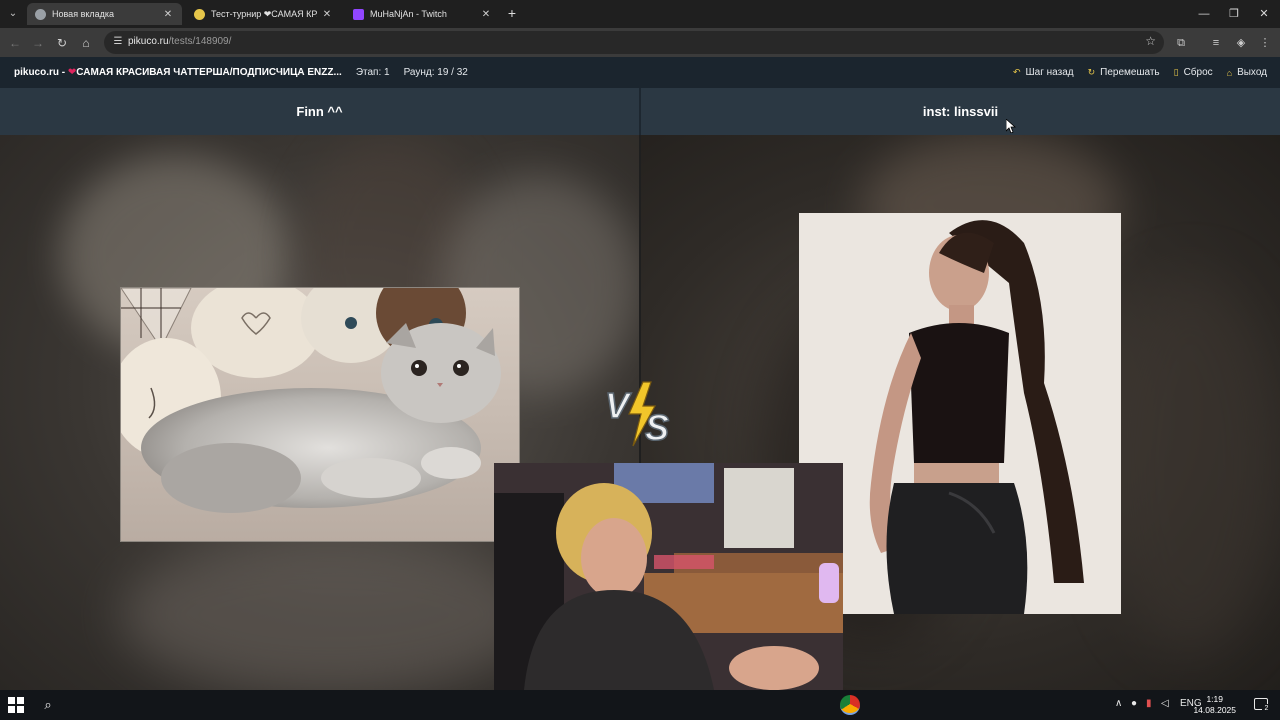  I want to click on tray-chevron-icon: ∧, so click(1118, 703).